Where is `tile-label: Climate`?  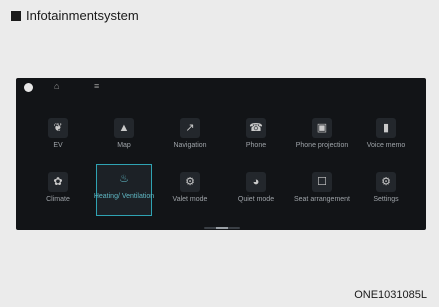 tile-label: Climate is located at coordinates (58, 199).